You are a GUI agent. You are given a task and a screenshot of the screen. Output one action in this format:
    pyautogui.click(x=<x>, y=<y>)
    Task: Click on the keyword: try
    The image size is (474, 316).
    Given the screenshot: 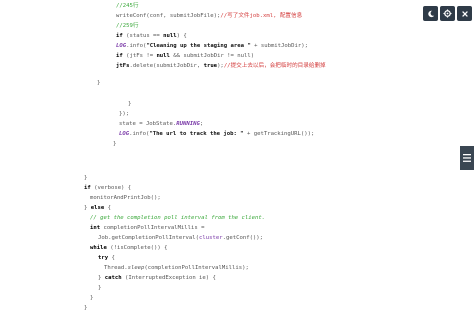 What is the action you would take?
    pyautogui.click(x=103, y=258)
    